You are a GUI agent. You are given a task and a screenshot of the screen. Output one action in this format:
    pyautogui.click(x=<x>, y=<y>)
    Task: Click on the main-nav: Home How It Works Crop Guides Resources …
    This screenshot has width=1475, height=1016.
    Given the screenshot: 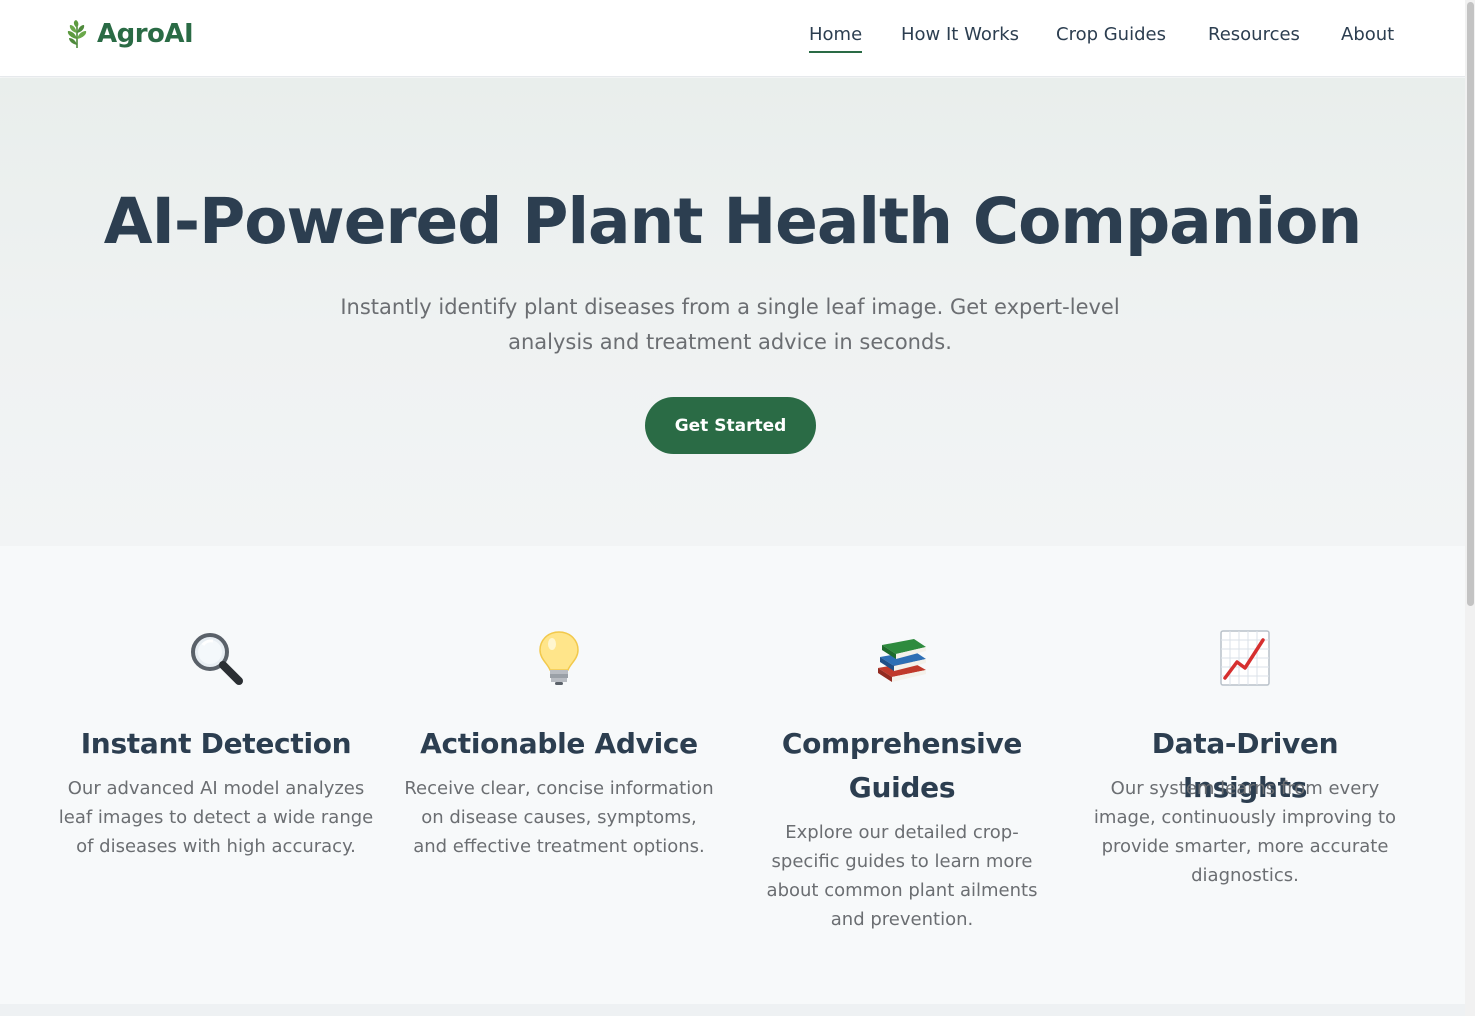 What is the action you would take?
    pyautogui.click(x=732, y=44)
    